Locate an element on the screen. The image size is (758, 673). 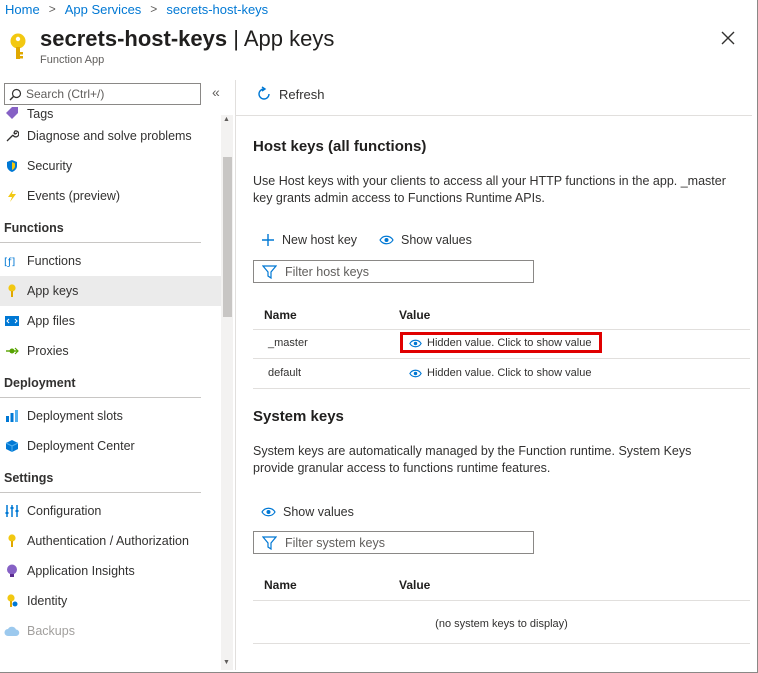
shield-icon is located at coordinates (12, 166).